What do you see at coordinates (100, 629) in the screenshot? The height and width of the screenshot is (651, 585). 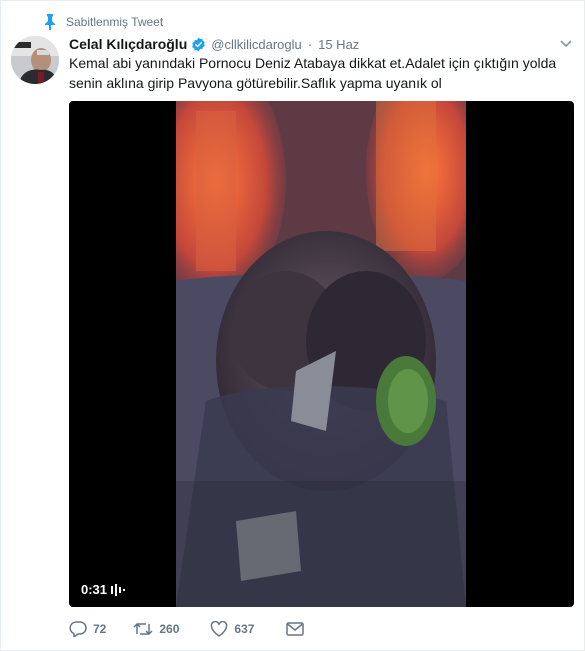 I see `reply-count: 72` at bounding box center [100, 629].